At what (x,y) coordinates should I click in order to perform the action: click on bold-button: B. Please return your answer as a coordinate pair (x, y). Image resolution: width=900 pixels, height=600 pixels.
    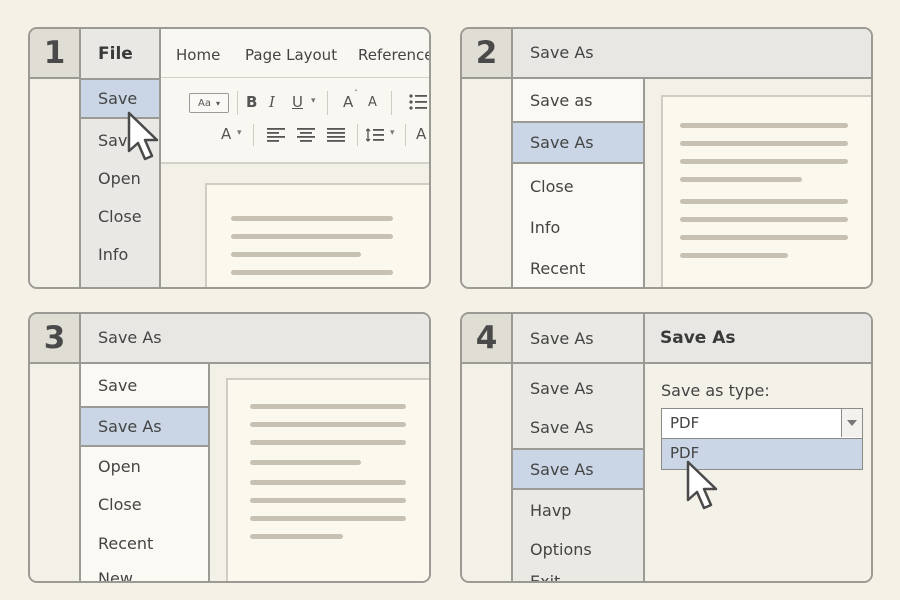
    Looking at the image, I should click on (251, 102).